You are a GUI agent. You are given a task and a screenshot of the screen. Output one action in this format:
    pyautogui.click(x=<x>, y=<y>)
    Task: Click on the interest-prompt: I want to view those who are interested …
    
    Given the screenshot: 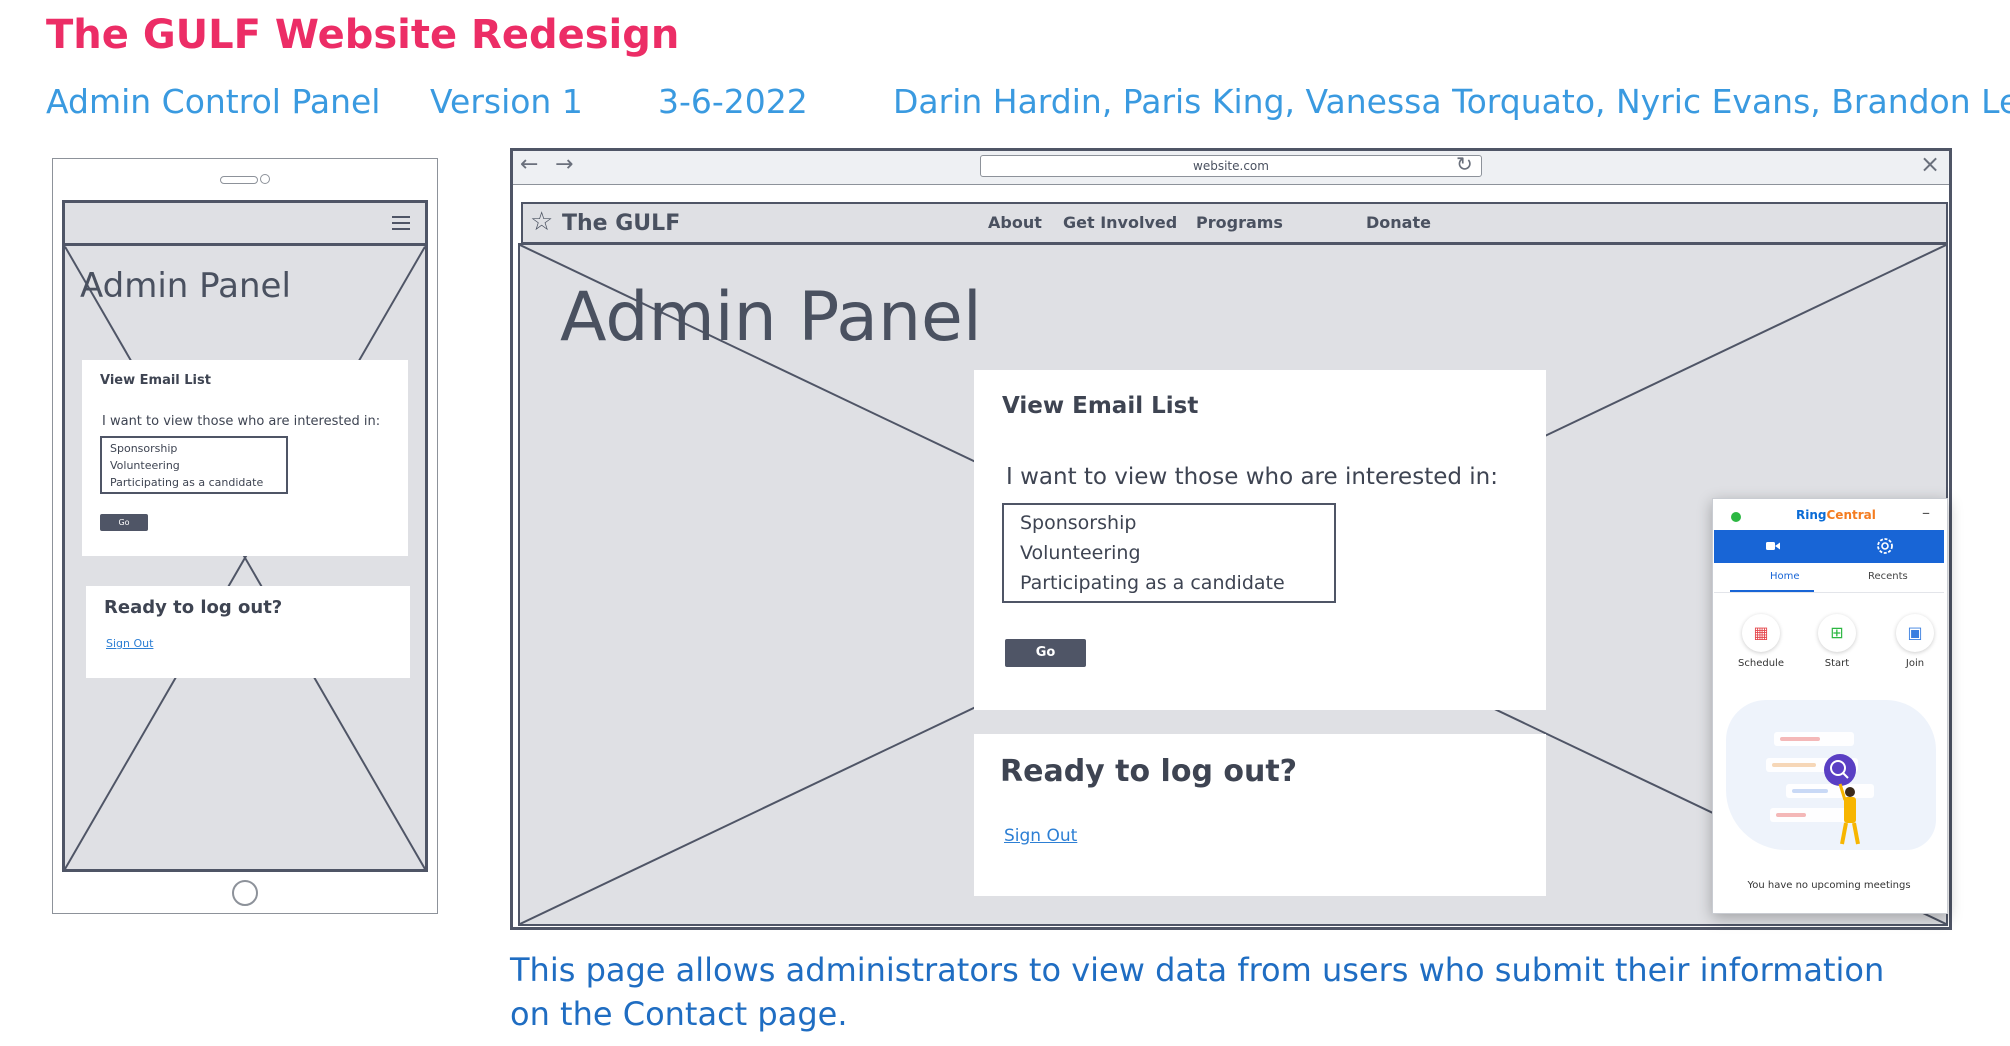 What is the action you would take?
    pyautogui.click(x=1252, y=477)
    